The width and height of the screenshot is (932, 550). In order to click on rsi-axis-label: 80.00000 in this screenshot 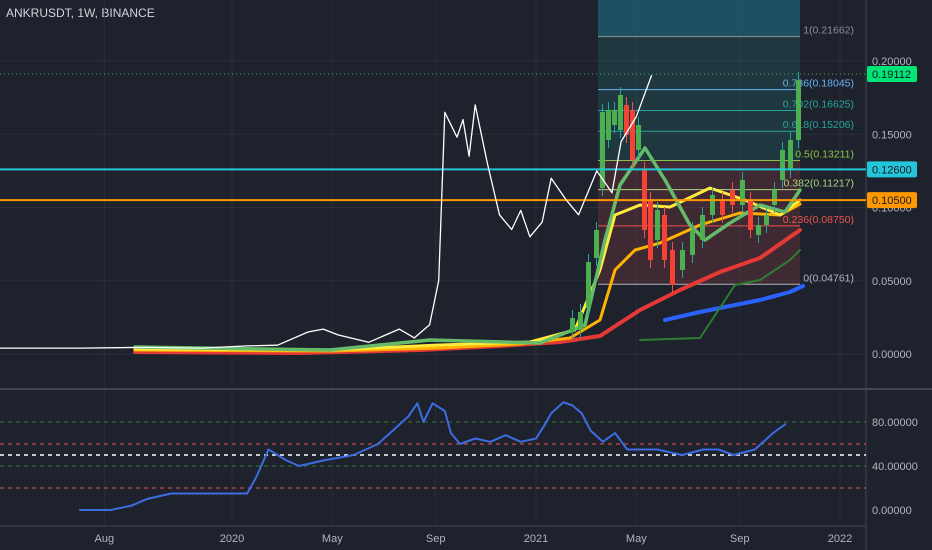, I will do `click(895, 423)`.